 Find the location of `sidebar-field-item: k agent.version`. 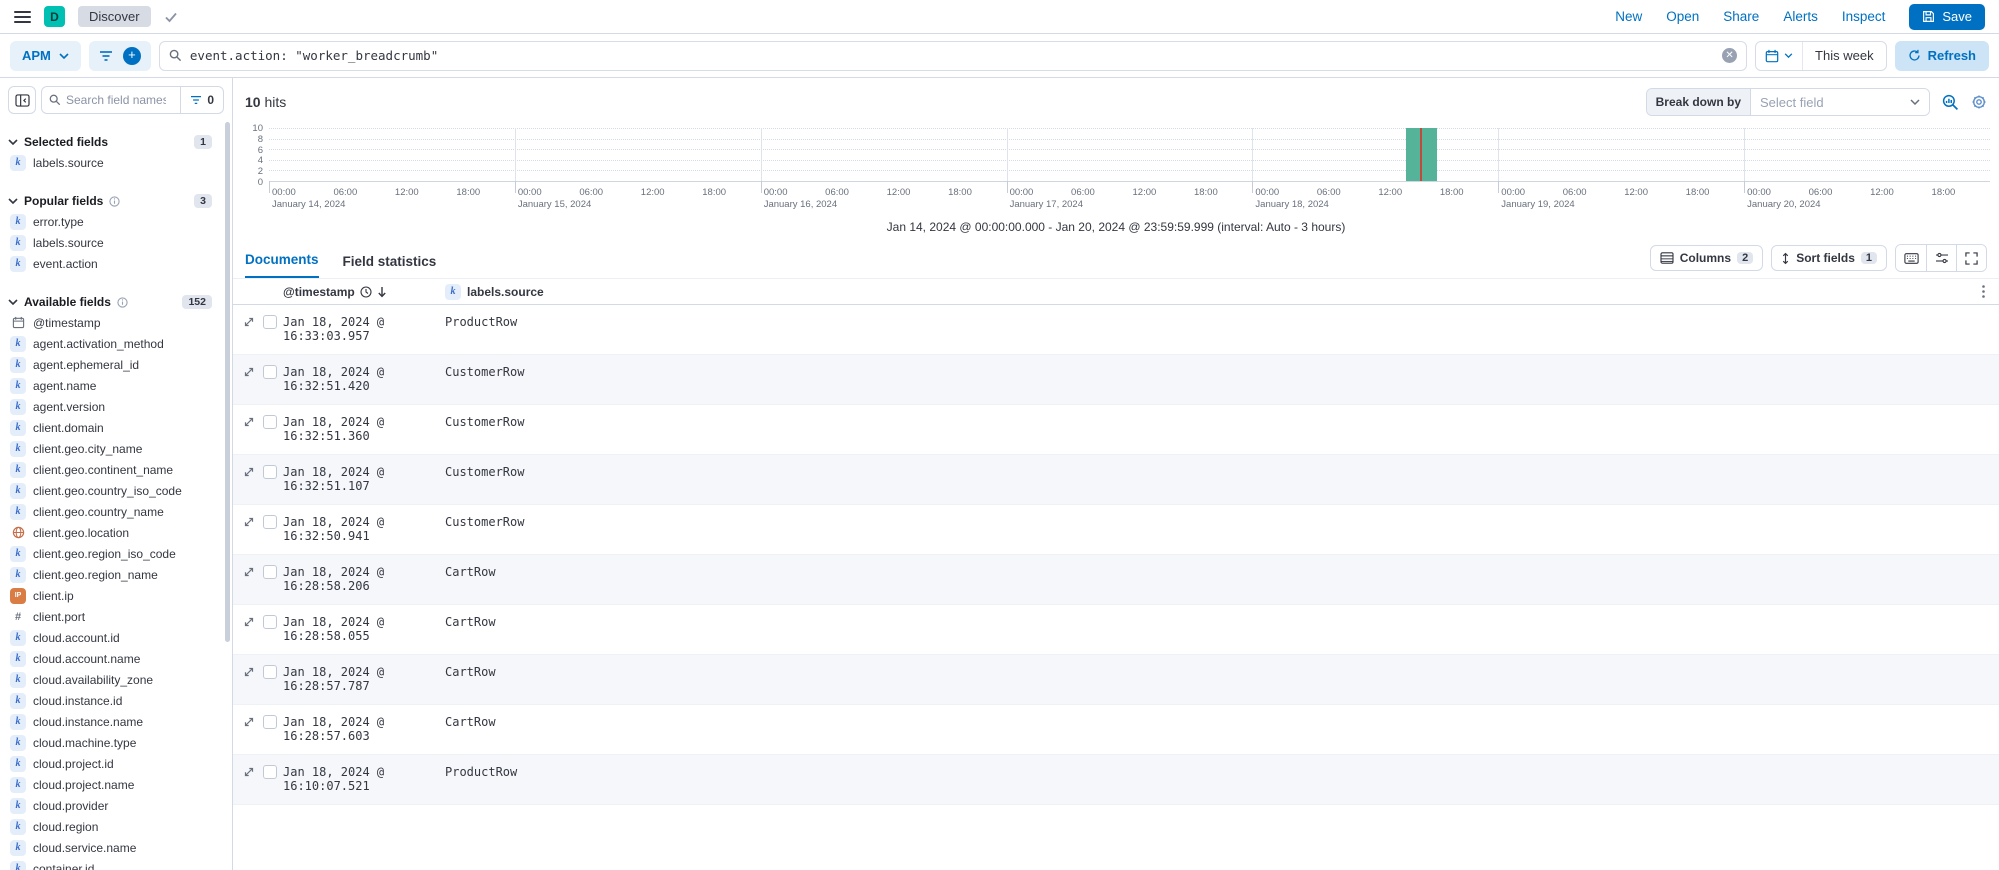

sidebar-field-item: k agent.version is located at coordinates (116, 406).